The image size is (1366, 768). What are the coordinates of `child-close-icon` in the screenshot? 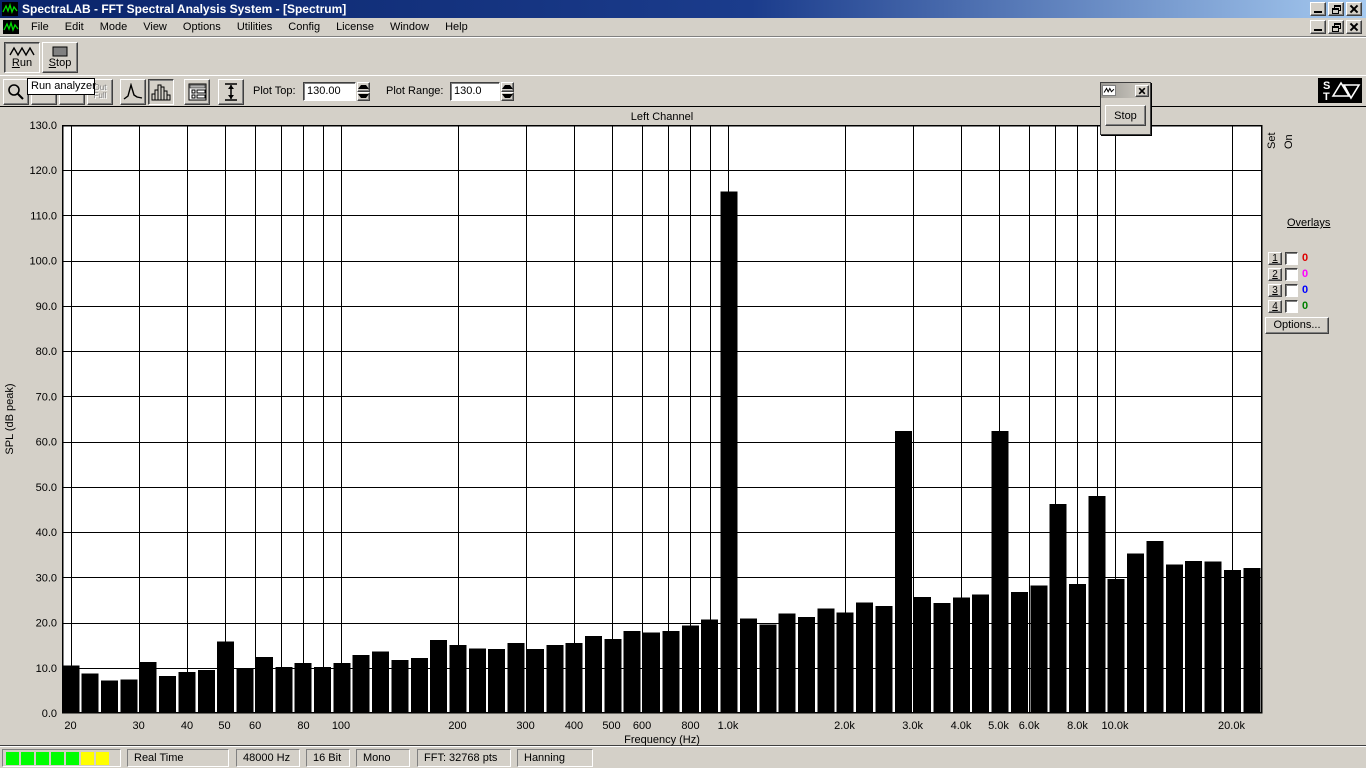 It's located at (1354, 27).